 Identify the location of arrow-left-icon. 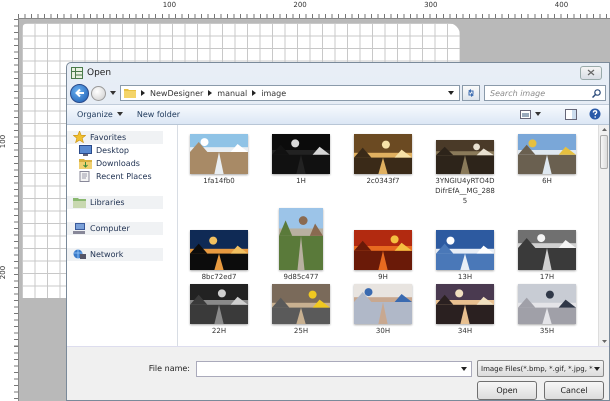
(79, 93).